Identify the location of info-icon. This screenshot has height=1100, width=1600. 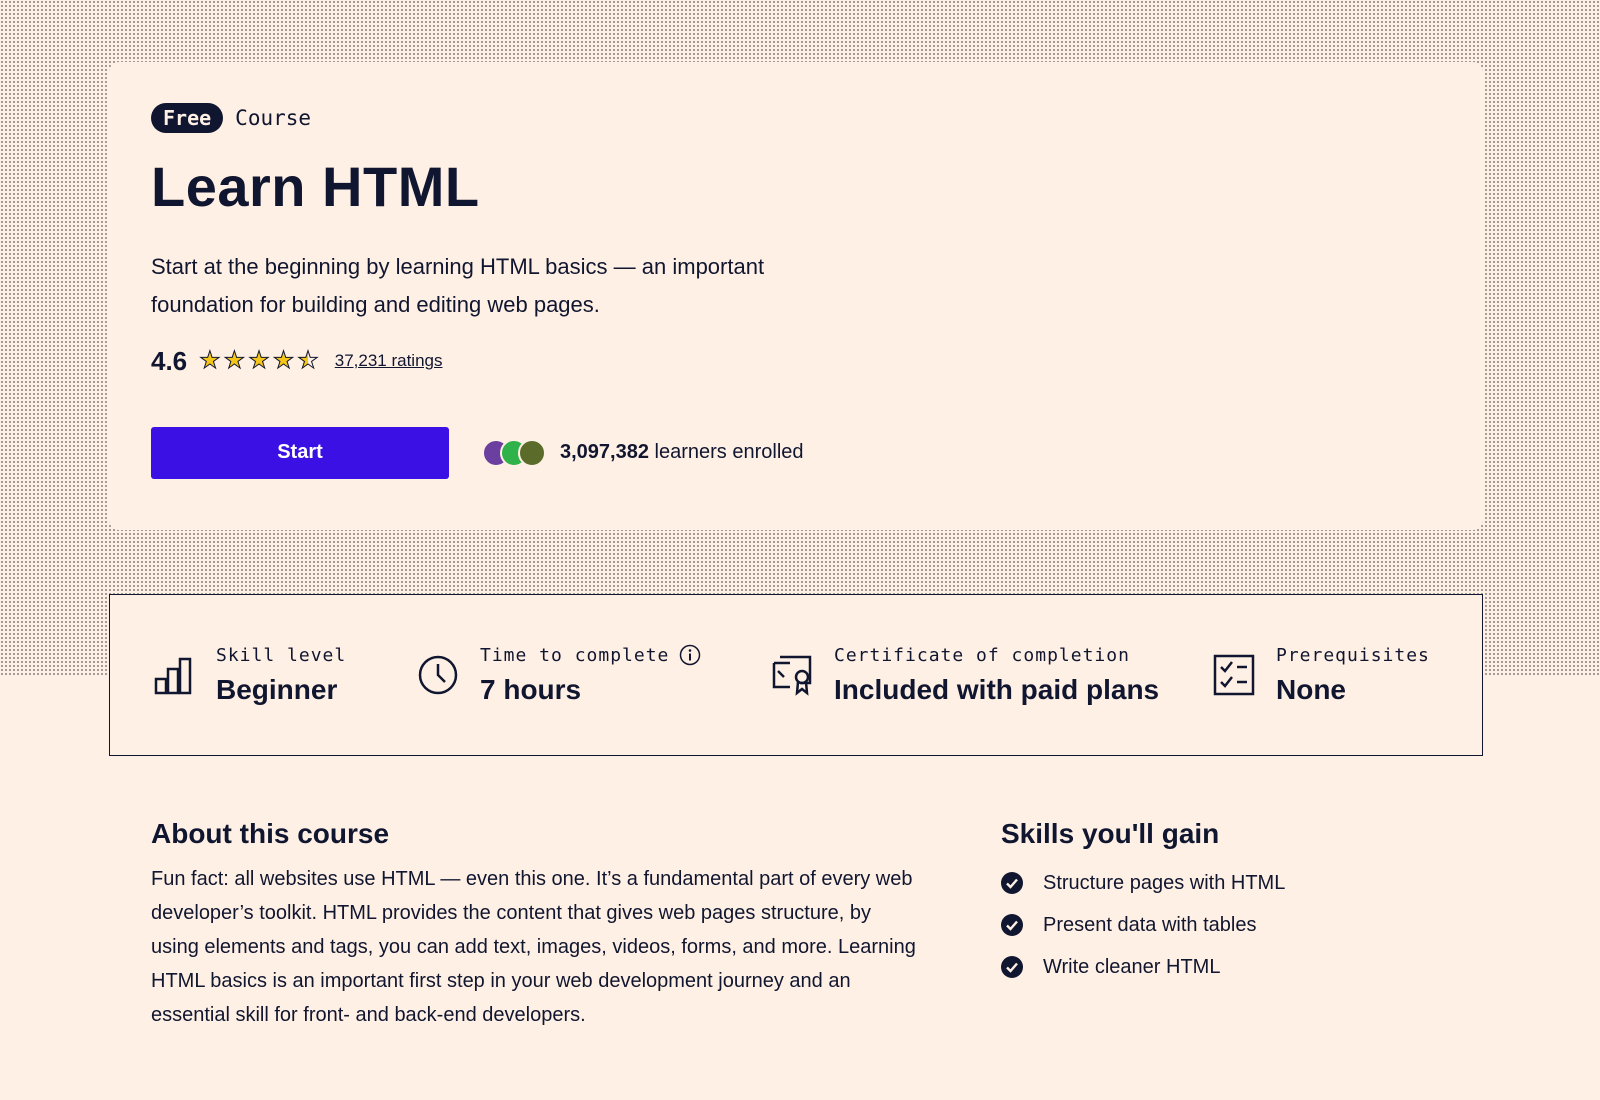
(690, 655).